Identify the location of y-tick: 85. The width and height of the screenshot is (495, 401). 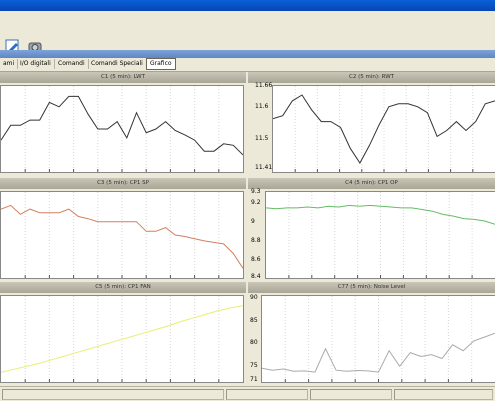
(254, 320).